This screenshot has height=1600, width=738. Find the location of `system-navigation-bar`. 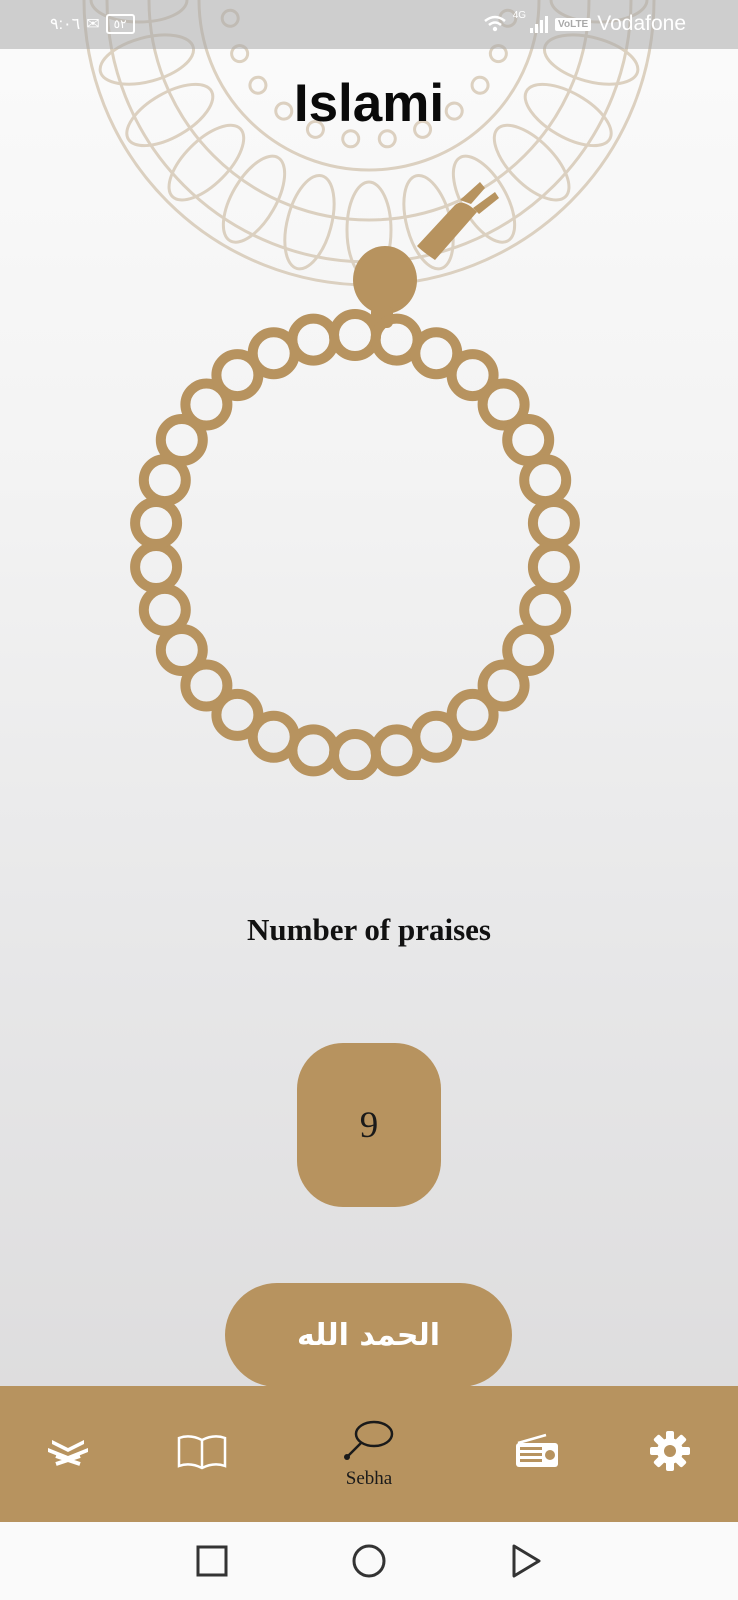

system-navigation-bar is located at coordinates (369, 1561).